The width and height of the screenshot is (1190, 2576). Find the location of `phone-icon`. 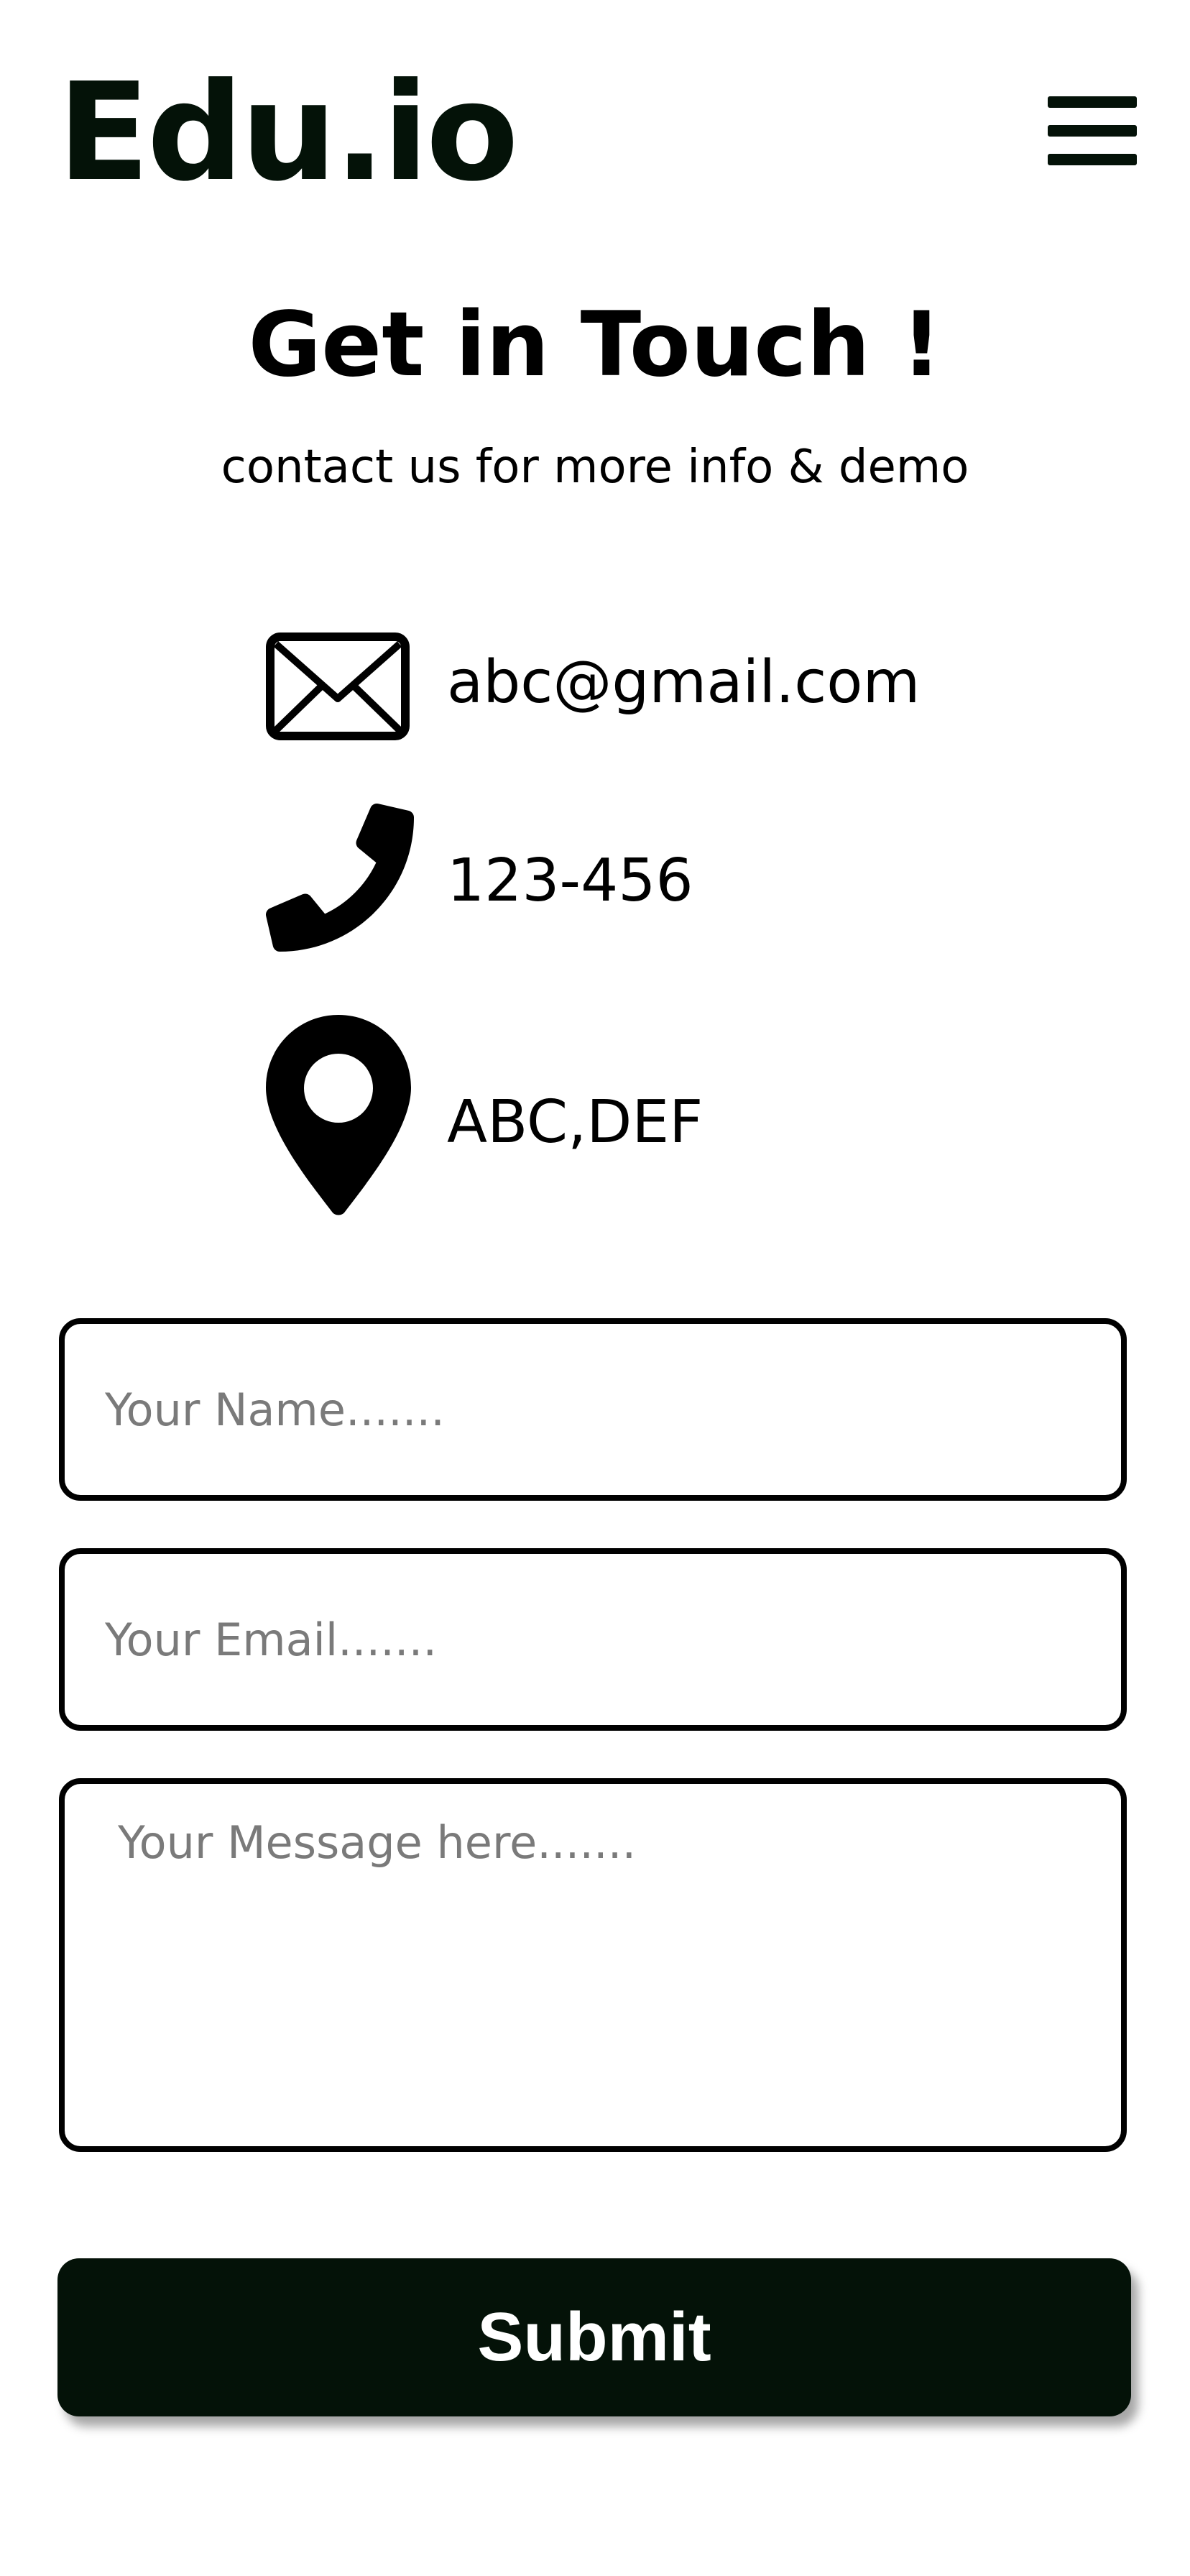

phone-icon is located at coordinates (340, 878).